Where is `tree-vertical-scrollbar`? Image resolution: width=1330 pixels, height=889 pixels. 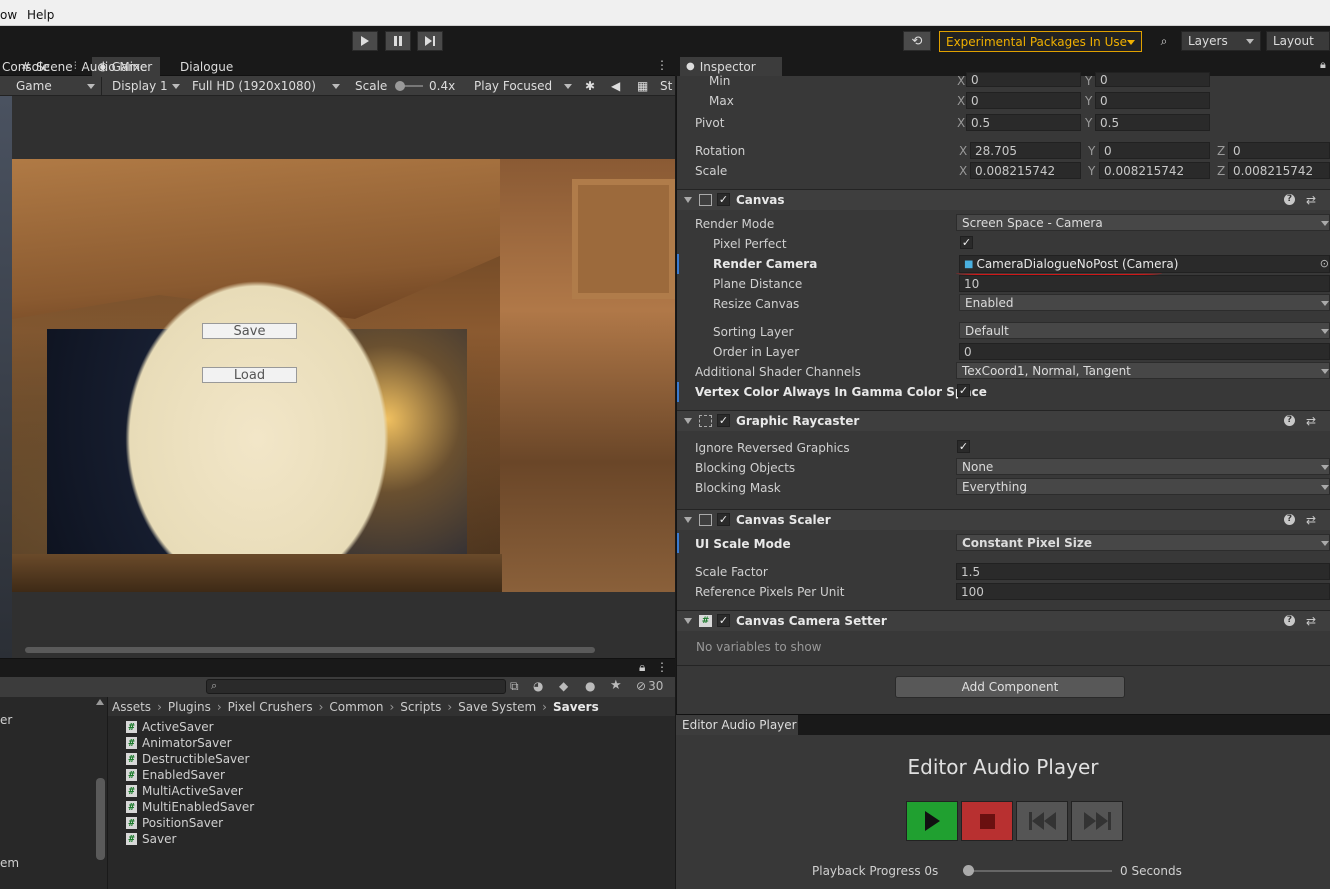 tree-vertical-scrollbar is located at coordinates (100, 819).